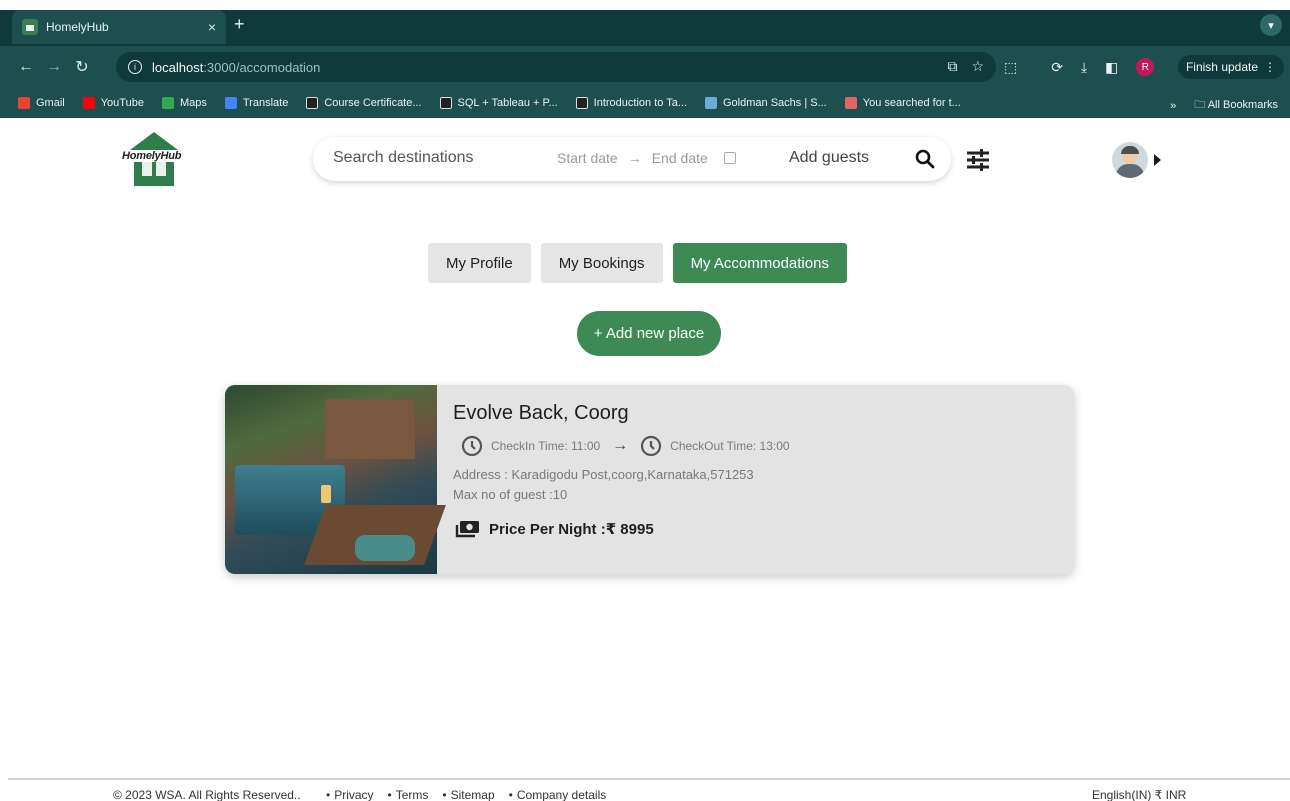 Image resolution: width=1290 pixels, height=801 pixels. I want to click on price-per-night: Price Per Night :₹ 8995, so click(554, 529).